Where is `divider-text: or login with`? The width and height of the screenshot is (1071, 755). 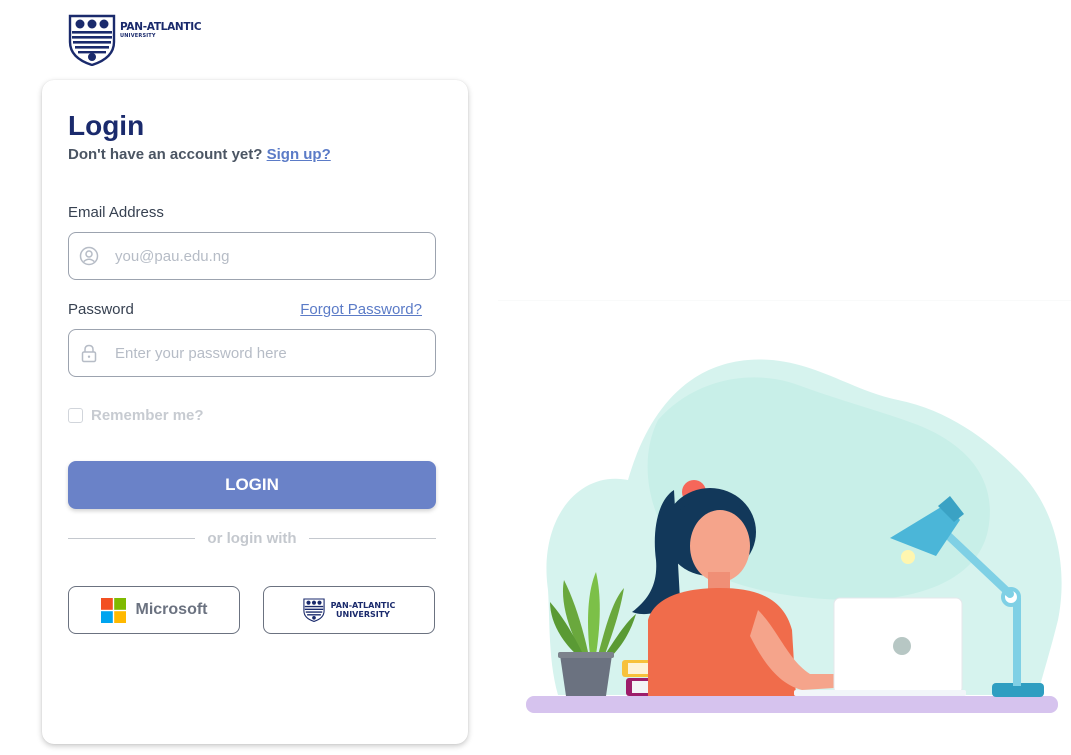 divider-text: or login with is located at coordinates (252, 538).